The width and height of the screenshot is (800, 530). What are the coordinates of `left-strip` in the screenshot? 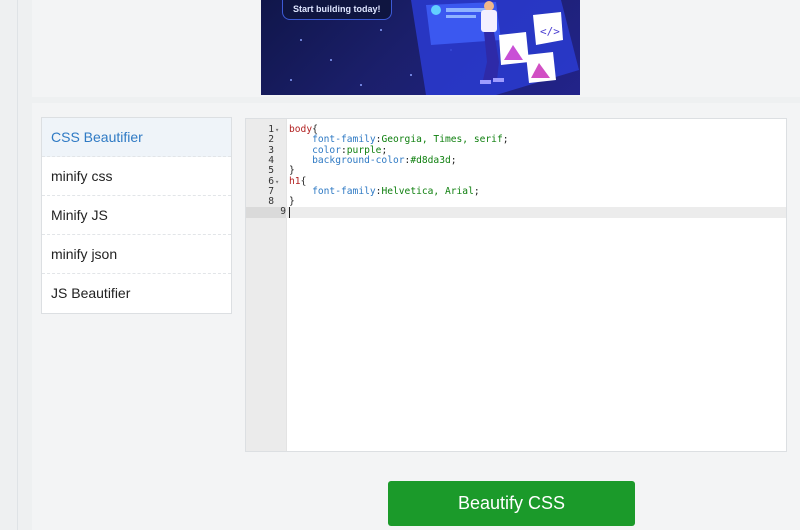 It's located at (8, 265).